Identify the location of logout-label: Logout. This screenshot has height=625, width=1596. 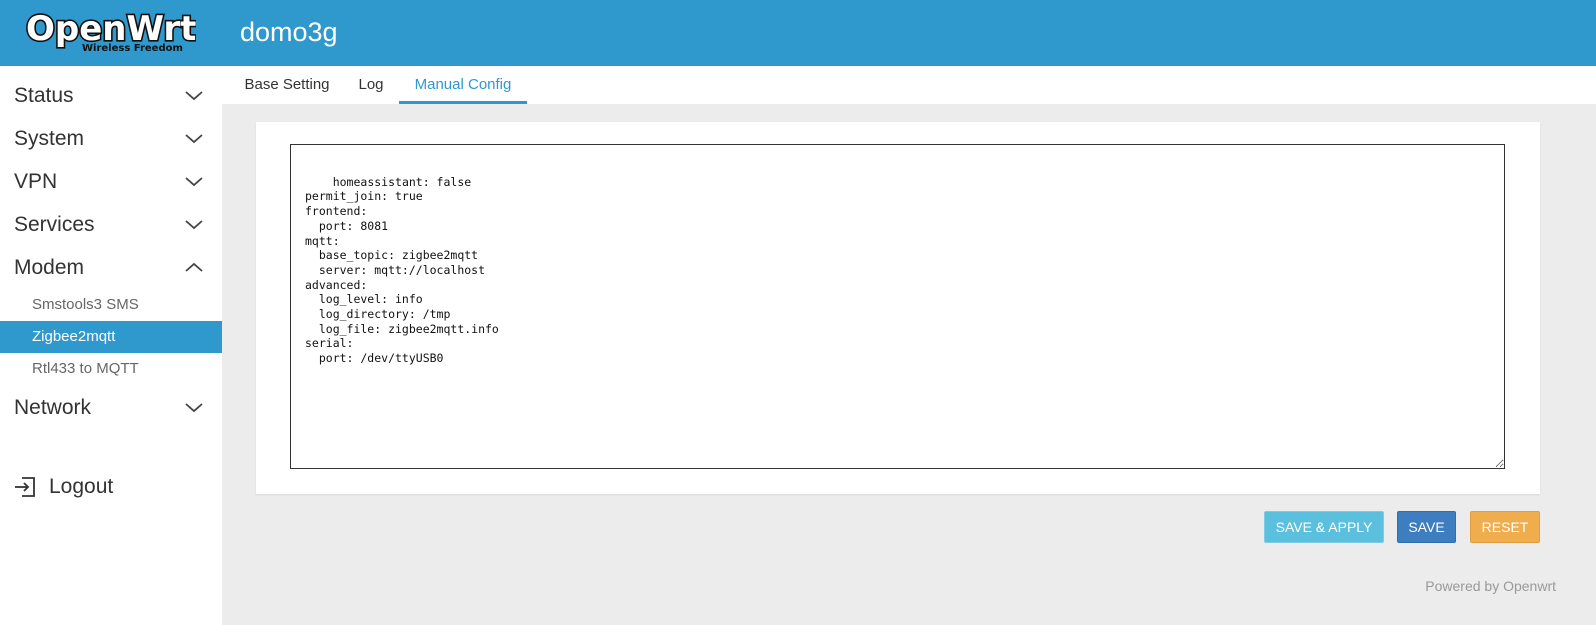
(81, 486).